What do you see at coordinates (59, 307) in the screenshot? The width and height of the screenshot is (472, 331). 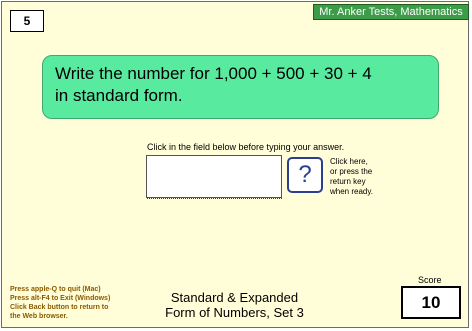 I see `quit-note-line: Click Back button to return to` at bounding box center [59, 307].